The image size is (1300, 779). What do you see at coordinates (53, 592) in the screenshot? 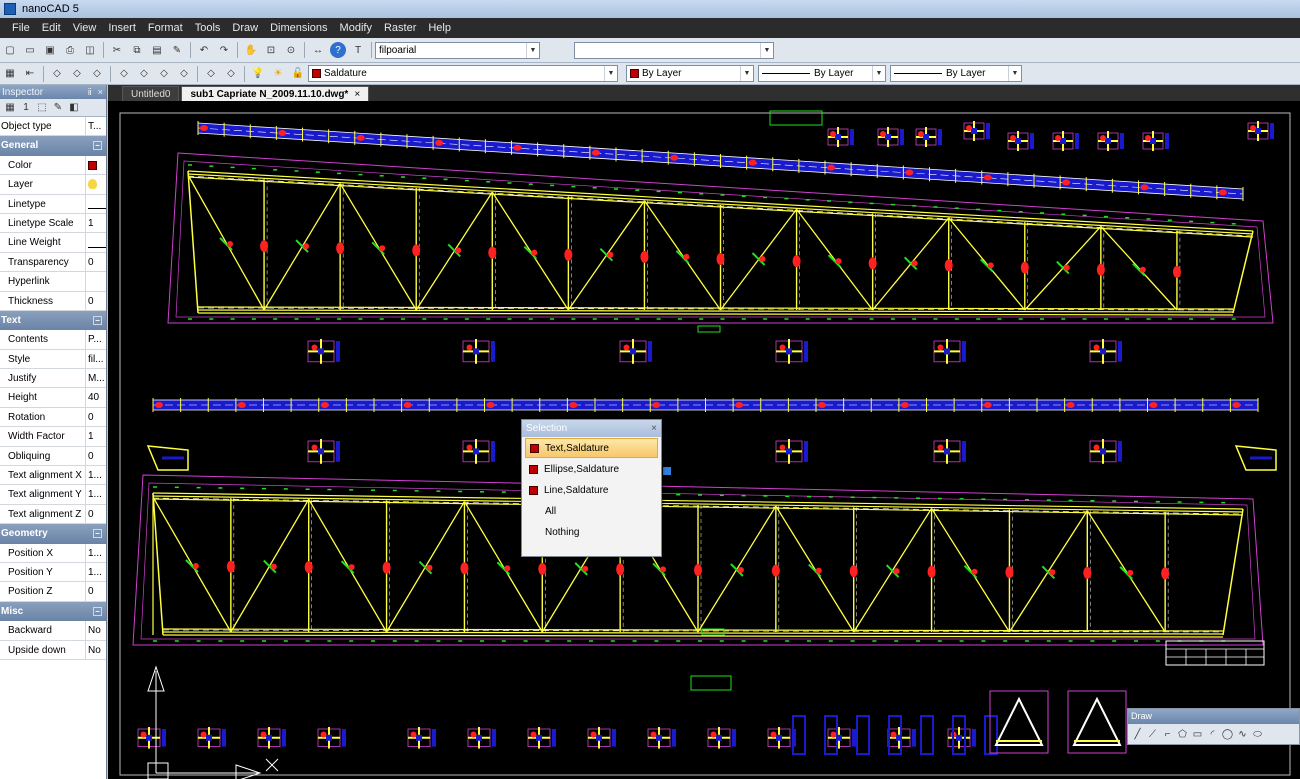
I see `property-position-z: Position Z0` at bounding box center [53, 592].